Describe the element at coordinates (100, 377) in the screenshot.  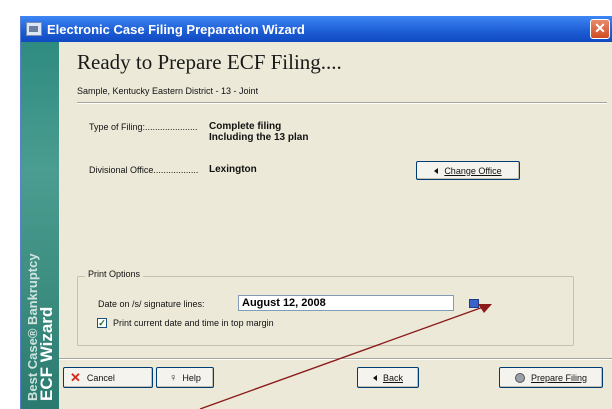
I see `cancel-label: Cancel` at that location.